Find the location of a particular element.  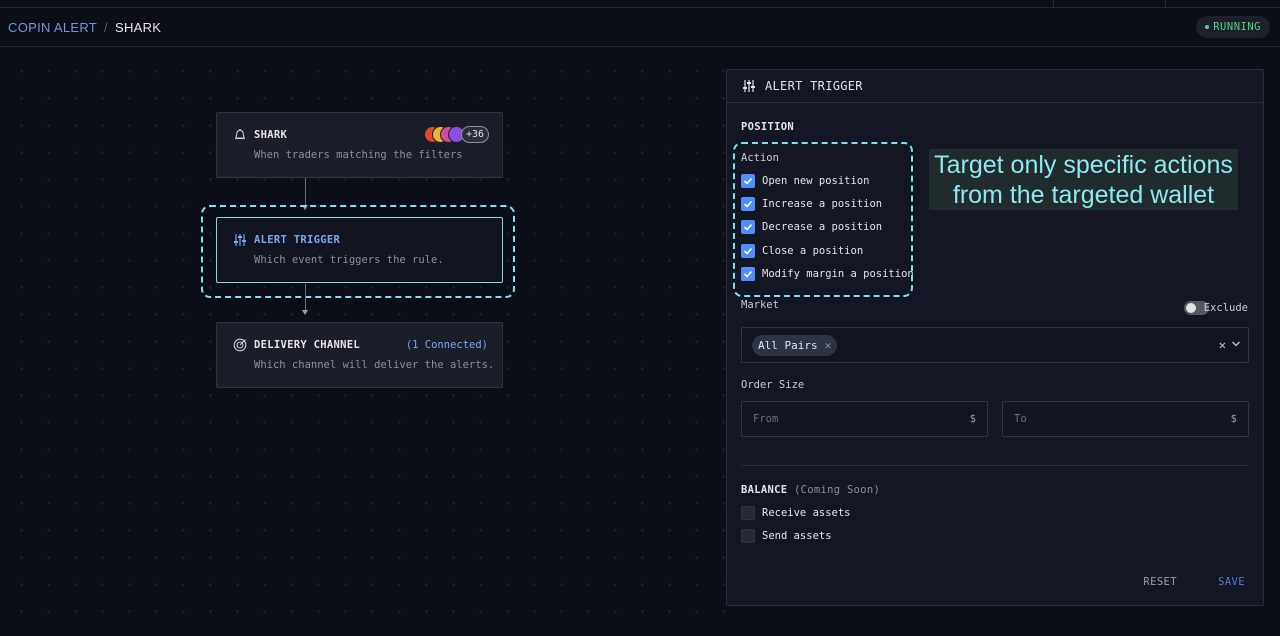

order-size-label: Order Size is located at coordinates (773, 385).